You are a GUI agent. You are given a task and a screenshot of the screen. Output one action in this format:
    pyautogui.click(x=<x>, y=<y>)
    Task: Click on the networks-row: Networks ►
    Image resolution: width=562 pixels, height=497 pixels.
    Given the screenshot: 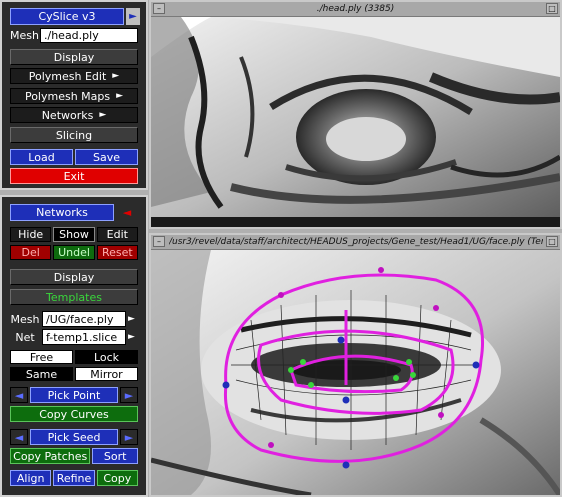 What is the action you would take?
    pyautogui.click(x=74, y=115)
    